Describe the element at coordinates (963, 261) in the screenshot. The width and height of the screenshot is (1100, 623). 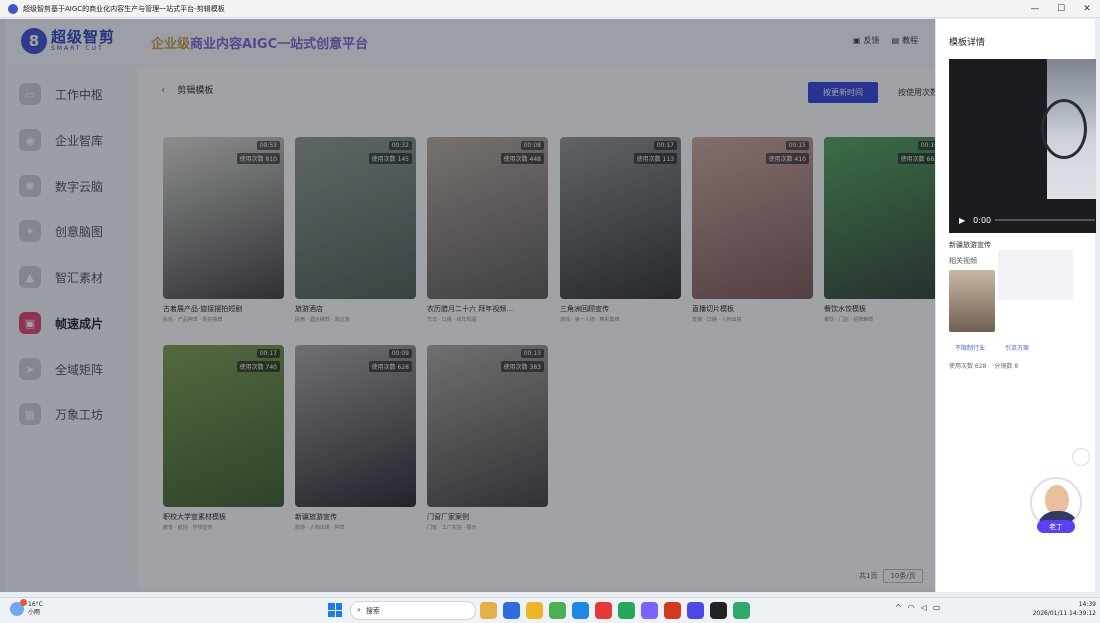
I see `related-videos-label: 相关视频` at that location.